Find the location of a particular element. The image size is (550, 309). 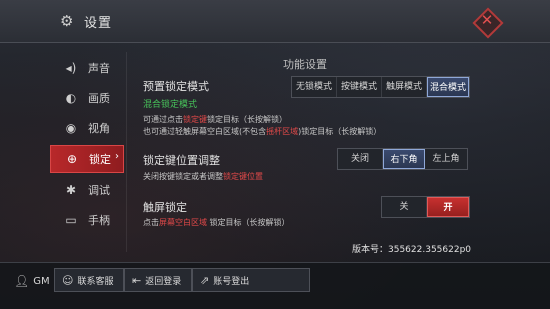

sidebar: ◂) 声音 ◐ 画质 ◉ 视角 ⊕ 锁定 › ✱ 调试 ▭ 手柄 is located at coordinates (87, 146).